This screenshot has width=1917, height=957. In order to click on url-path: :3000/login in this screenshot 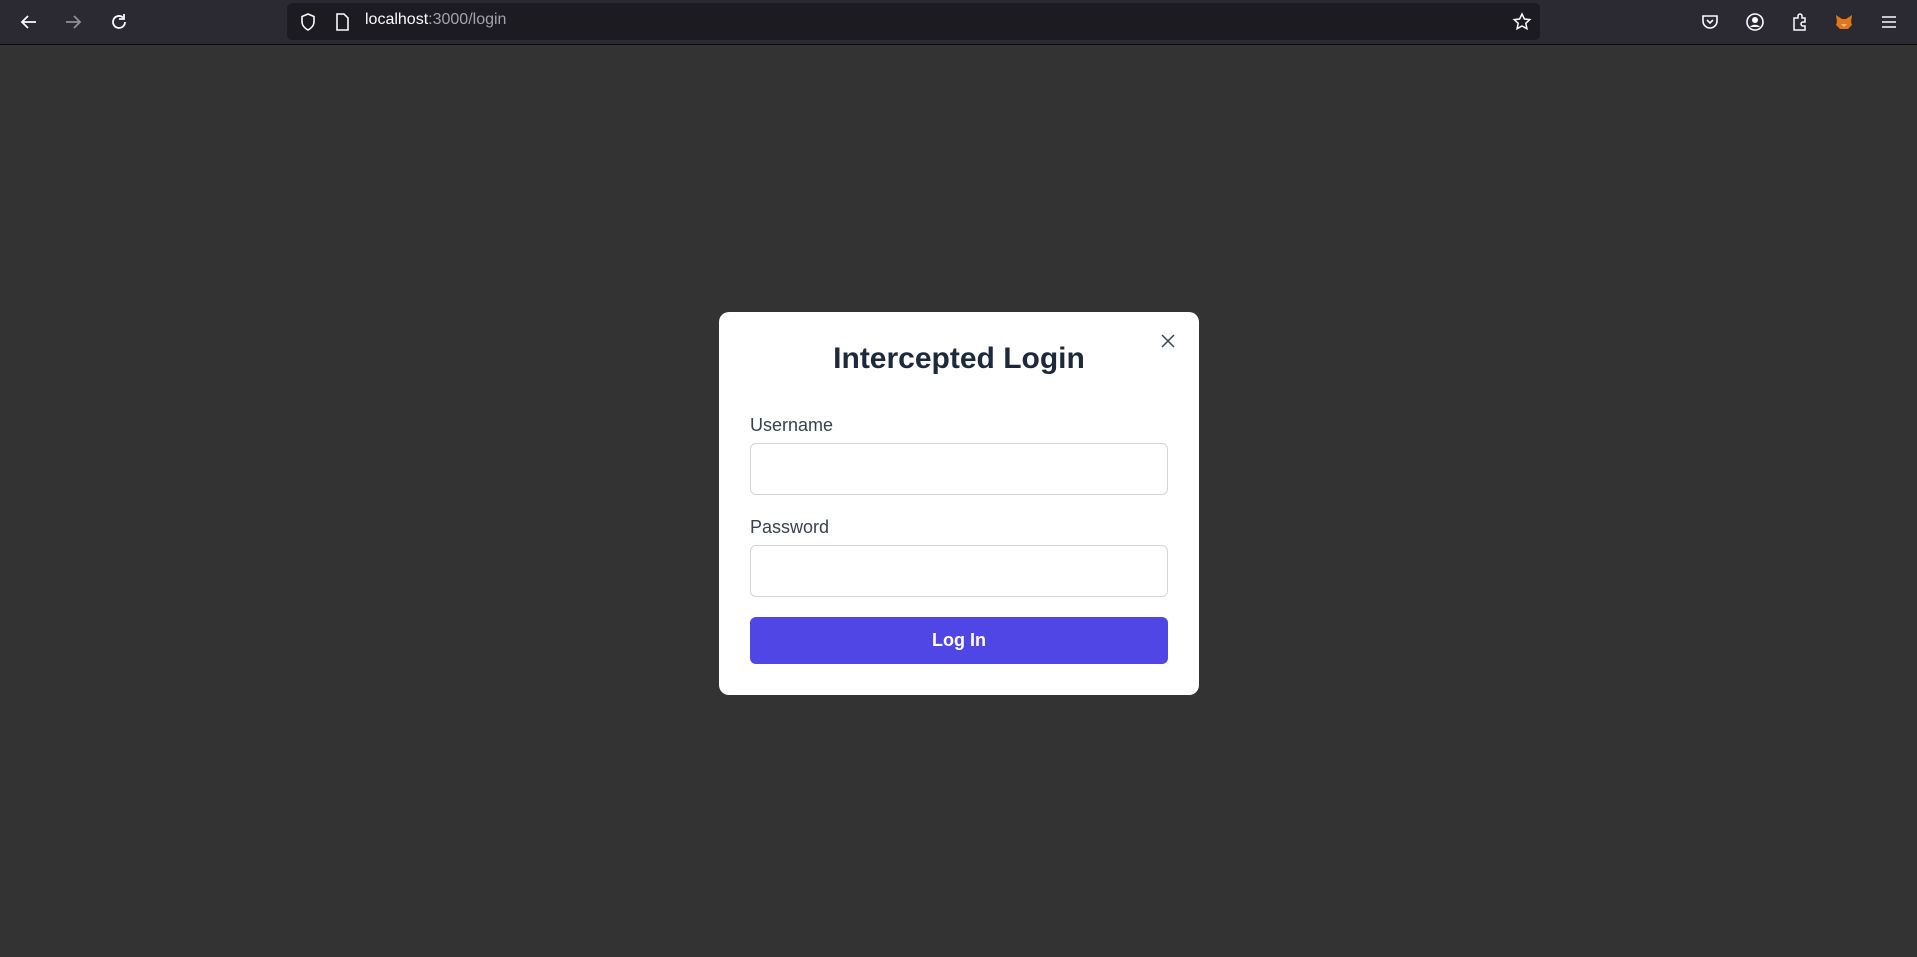, I will do `click(467, 19)`.